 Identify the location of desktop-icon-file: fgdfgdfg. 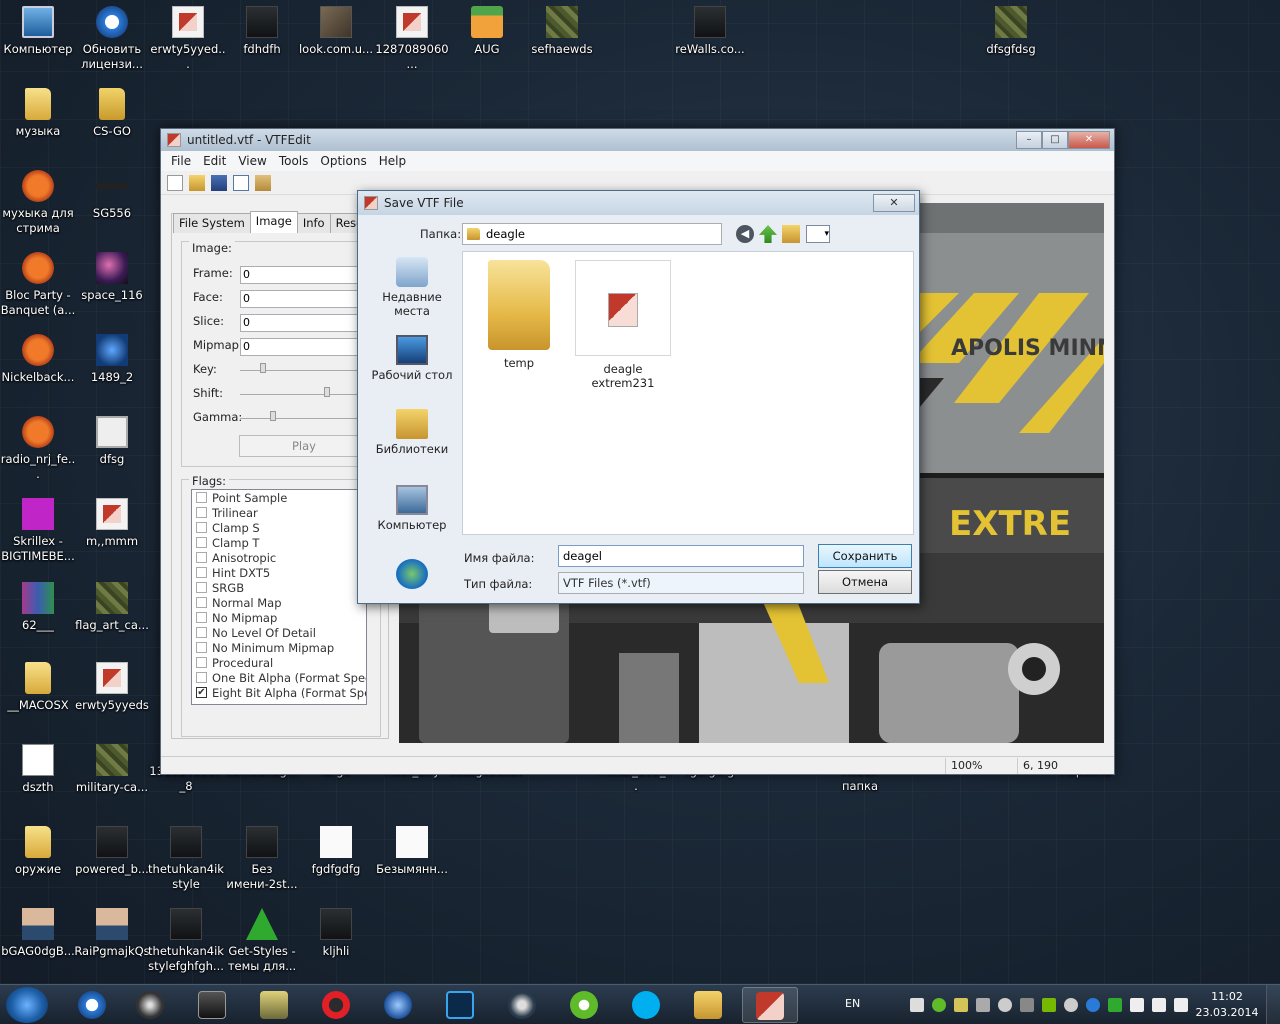
(336, 851).